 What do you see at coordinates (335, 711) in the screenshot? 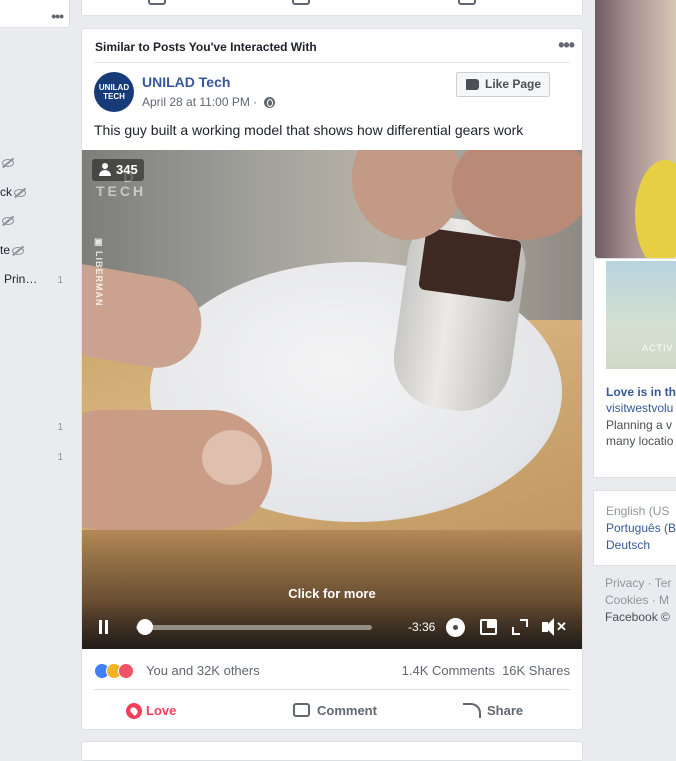
I see `comment-button: Comment` at bounding box center [335, 711].